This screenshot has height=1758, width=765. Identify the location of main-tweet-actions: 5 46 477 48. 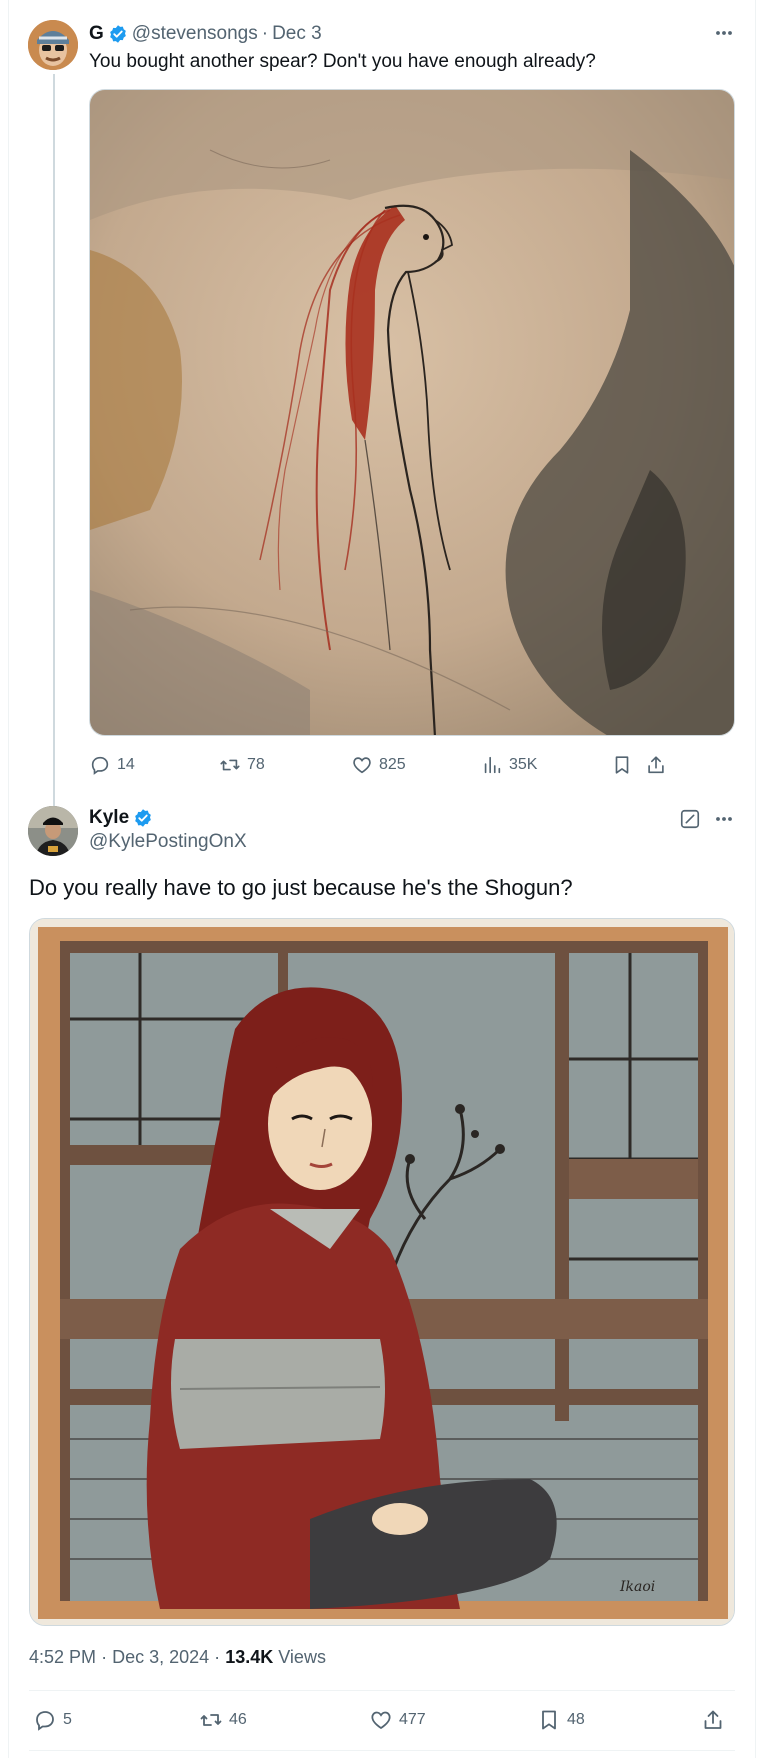
(382, 1721).